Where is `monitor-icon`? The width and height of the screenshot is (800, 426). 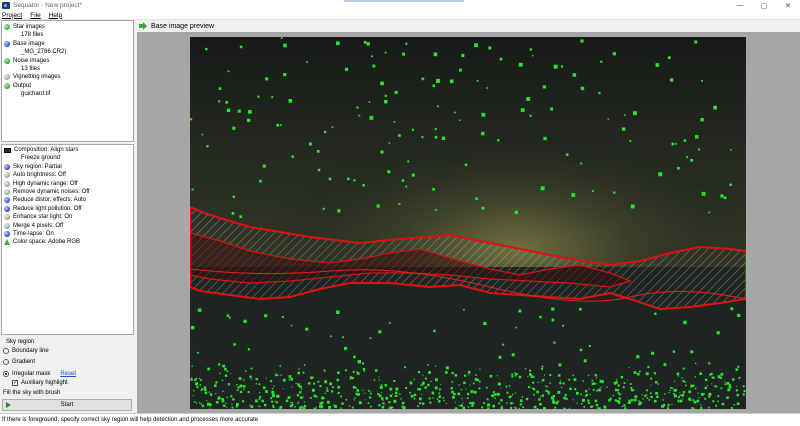
monitor-icon is located at coordinates (7, 150).